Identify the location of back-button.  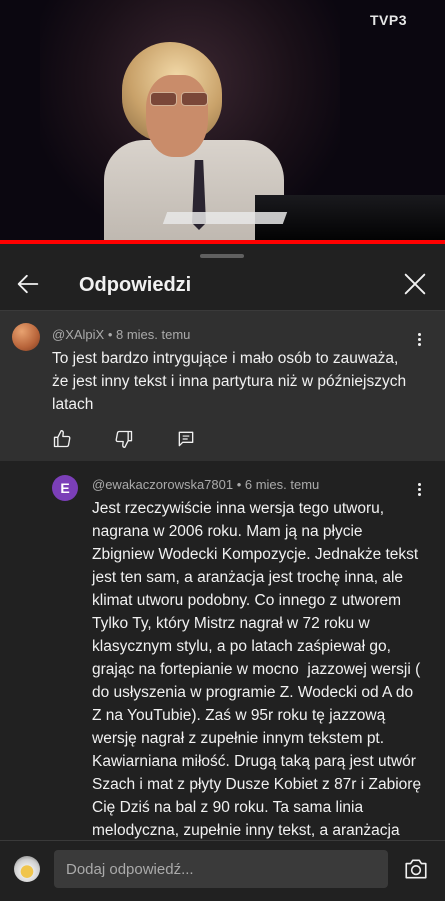
(28, 284).